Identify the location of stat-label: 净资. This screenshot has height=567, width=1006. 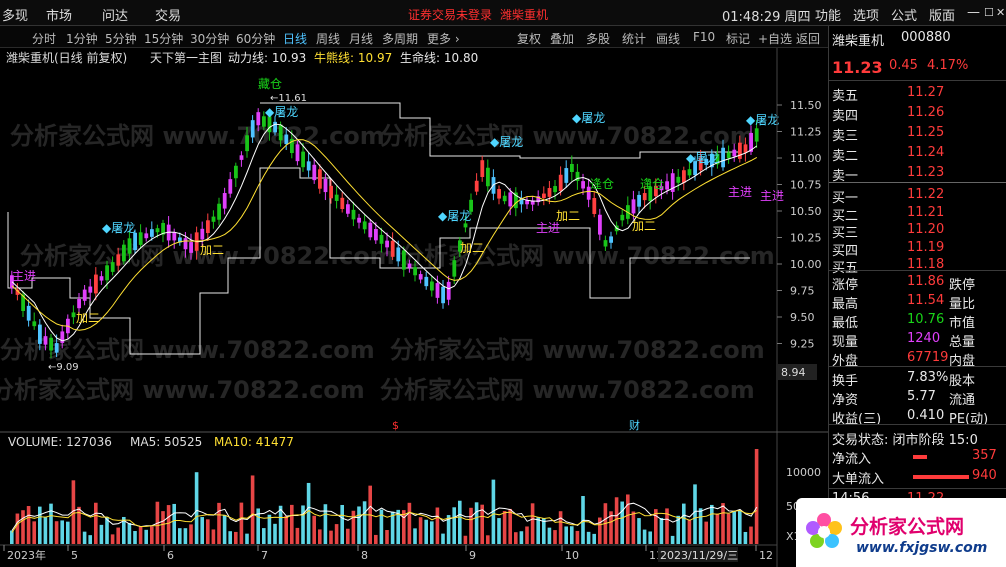
(845, 400).